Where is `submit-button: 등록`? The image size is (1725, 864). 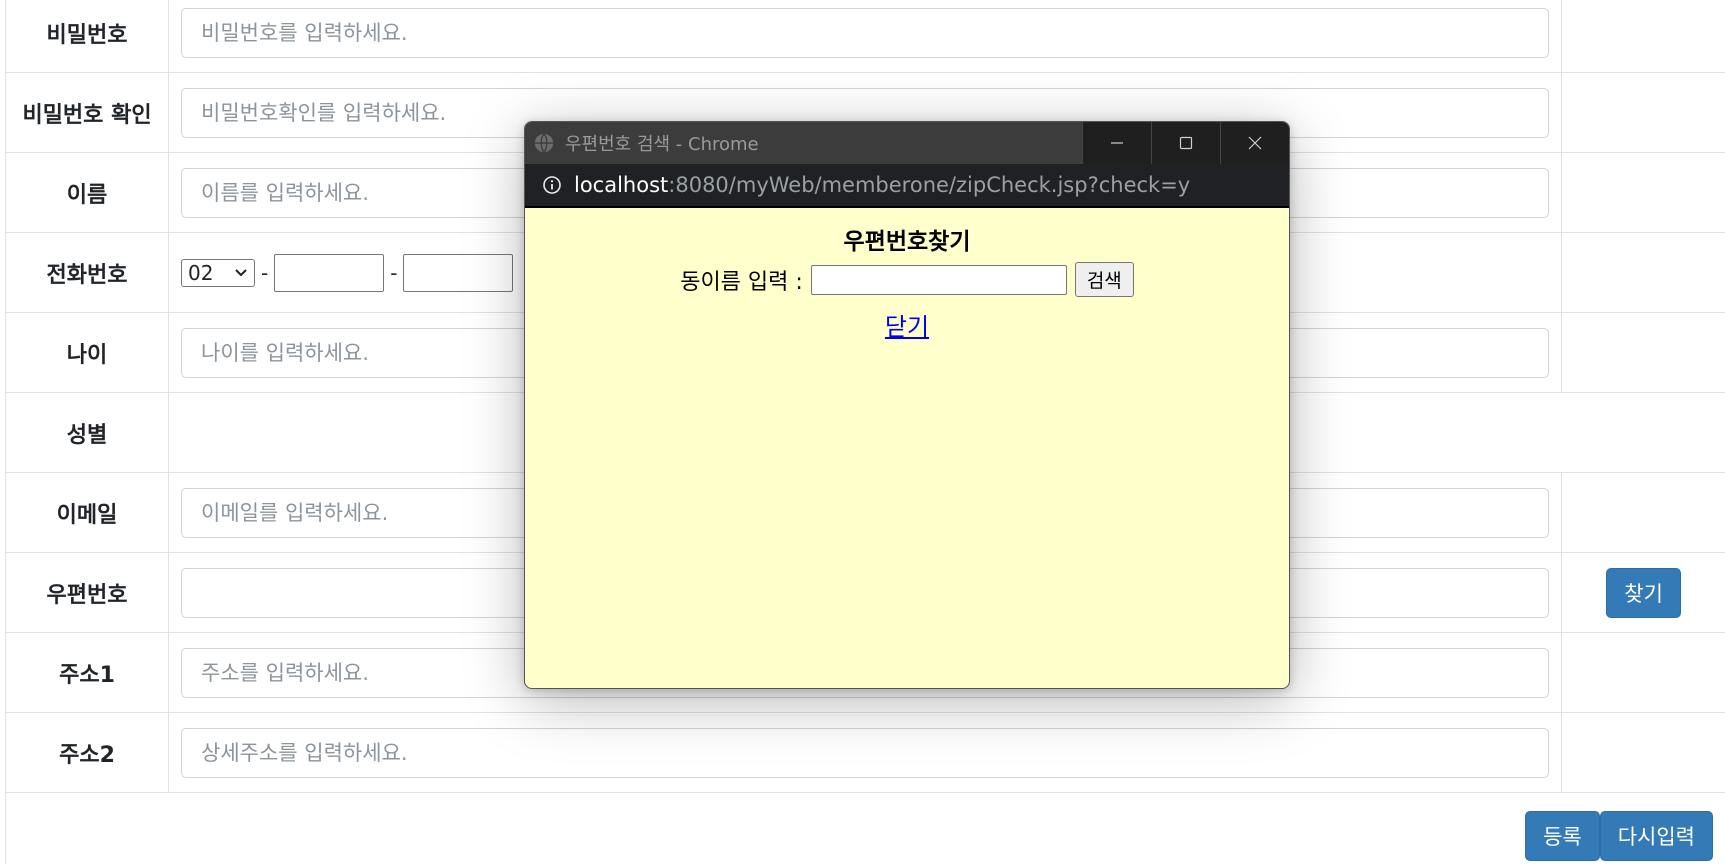
submit-button: 등록 is located at coordinates (1562, 836).